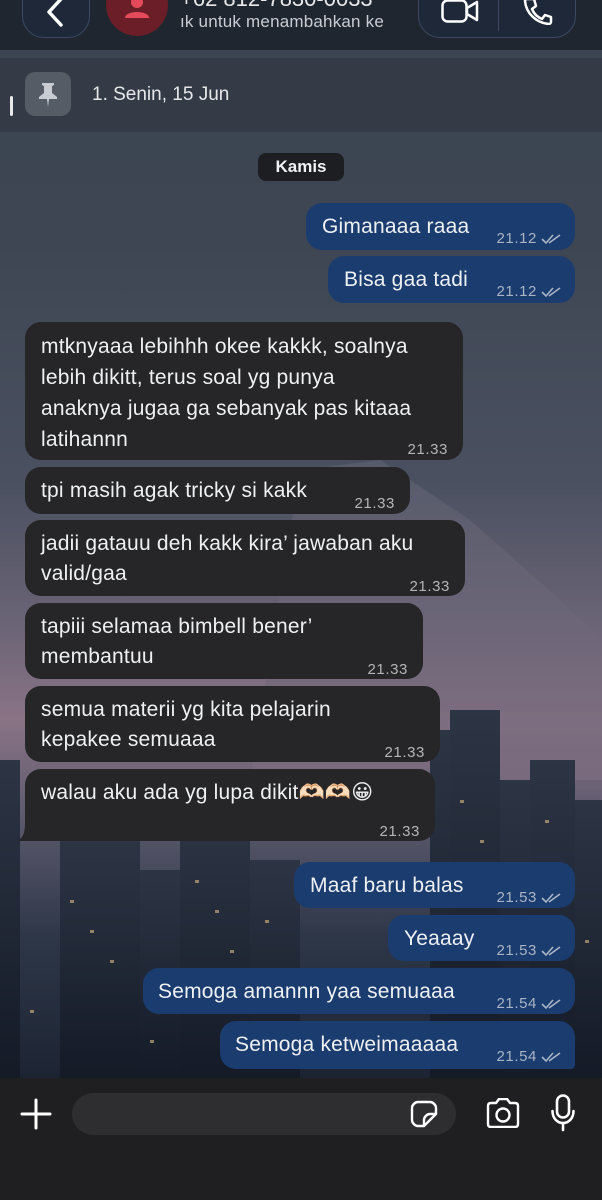 Image resolution: width=602 pixels, height=1200 pixels. Describe the element at coordinates (137, 9) in the screenshot. I see `person-icon` at that location.